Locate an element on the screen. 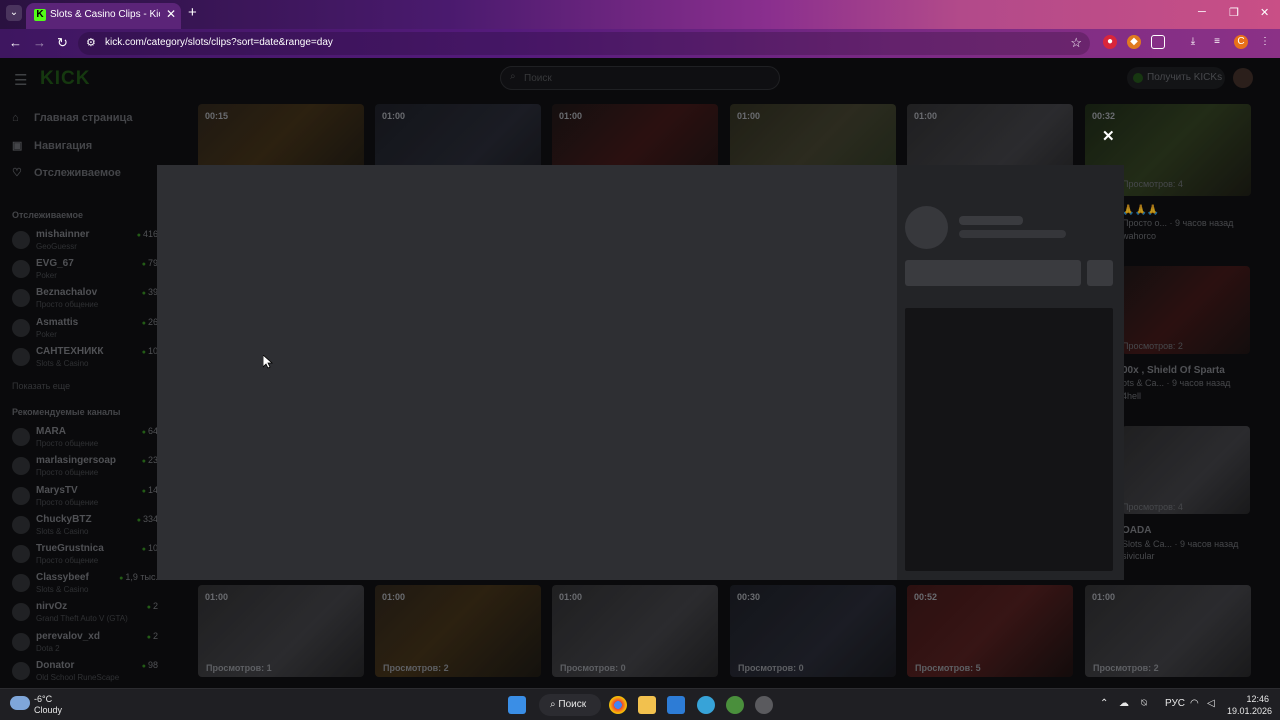 This screenshot has height=720, width=1280. avatar-skeleton is located at coordinates (926, 227).